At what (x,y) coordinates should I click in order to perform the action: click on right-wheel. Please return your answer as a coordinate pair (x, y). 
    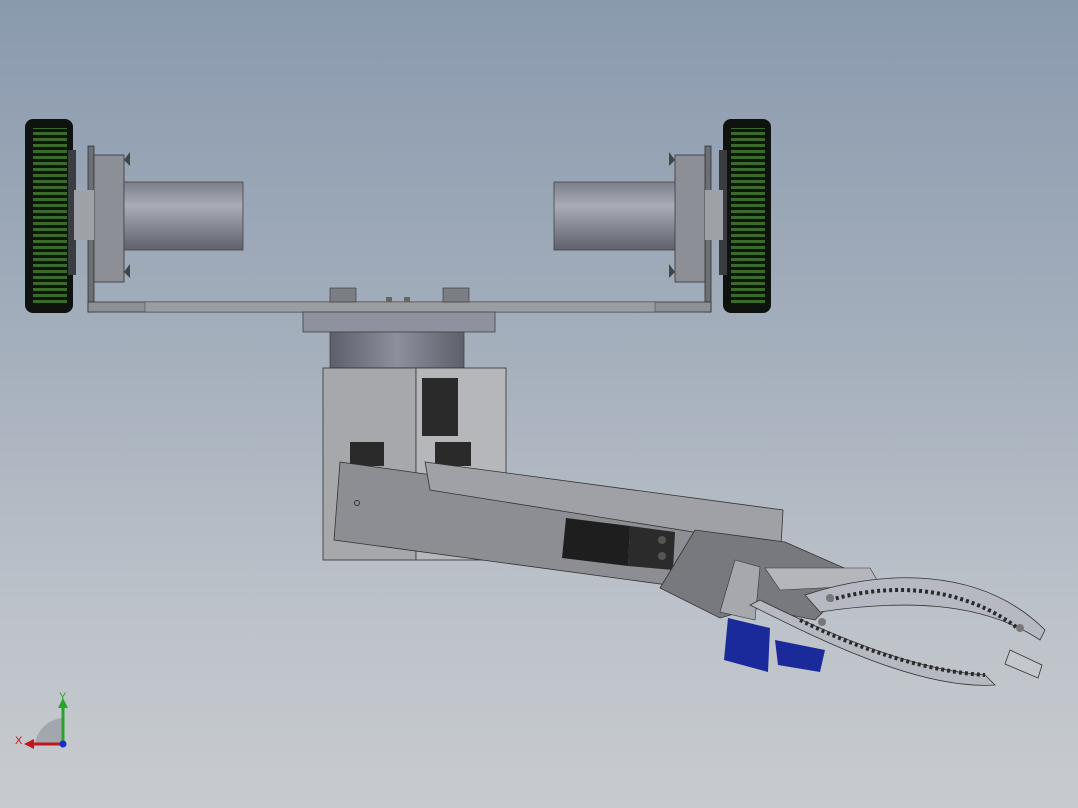
    Looking at the image, I should click on (745, 216).